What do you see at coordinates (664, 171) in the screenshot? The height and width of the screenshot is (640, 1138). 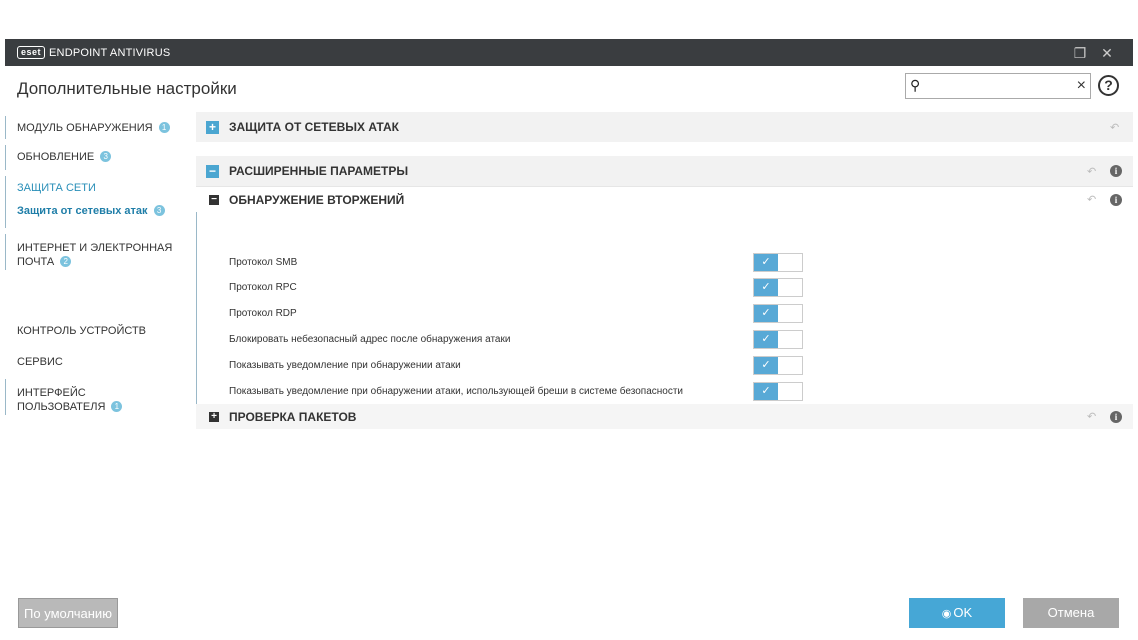 I see `section-advanced: − РАСШИРЕННЫЕ ПАРАМЕТРЫ ↶ i` at bounding box center [664, 171].